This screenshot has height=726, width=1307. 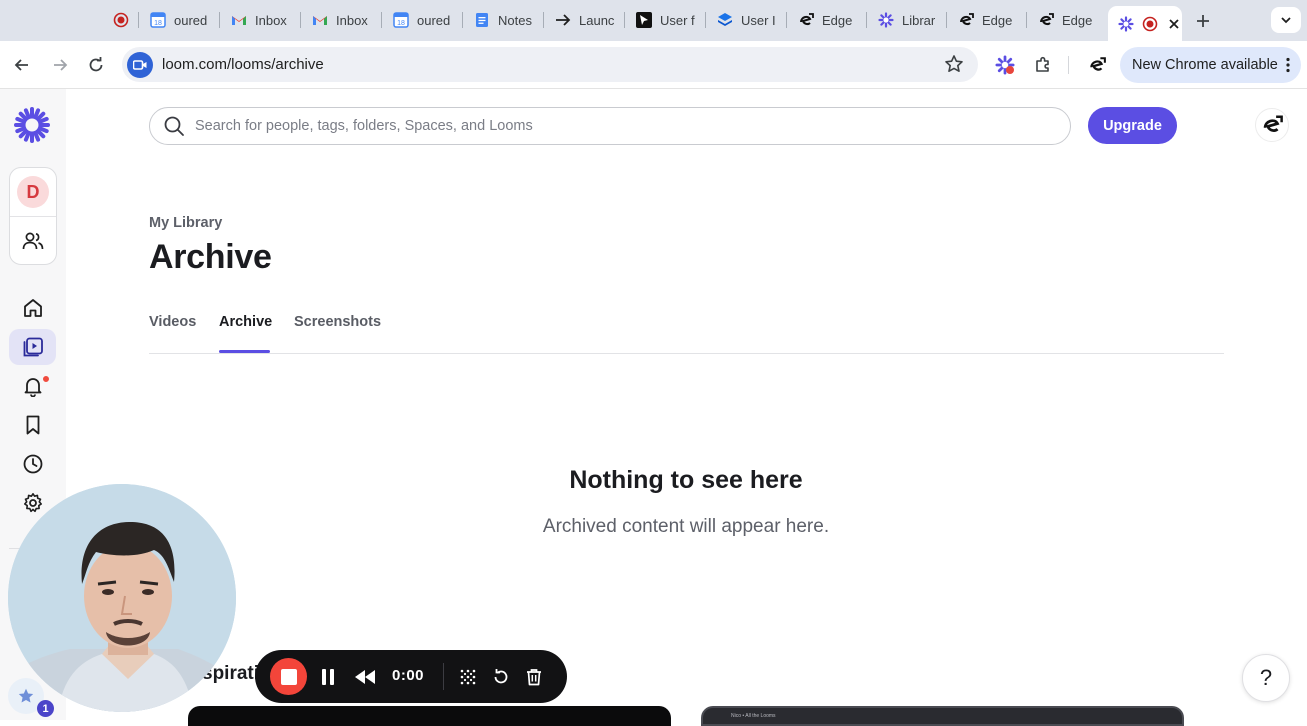 I want to click on people-icon, so click(x=33, y=243).